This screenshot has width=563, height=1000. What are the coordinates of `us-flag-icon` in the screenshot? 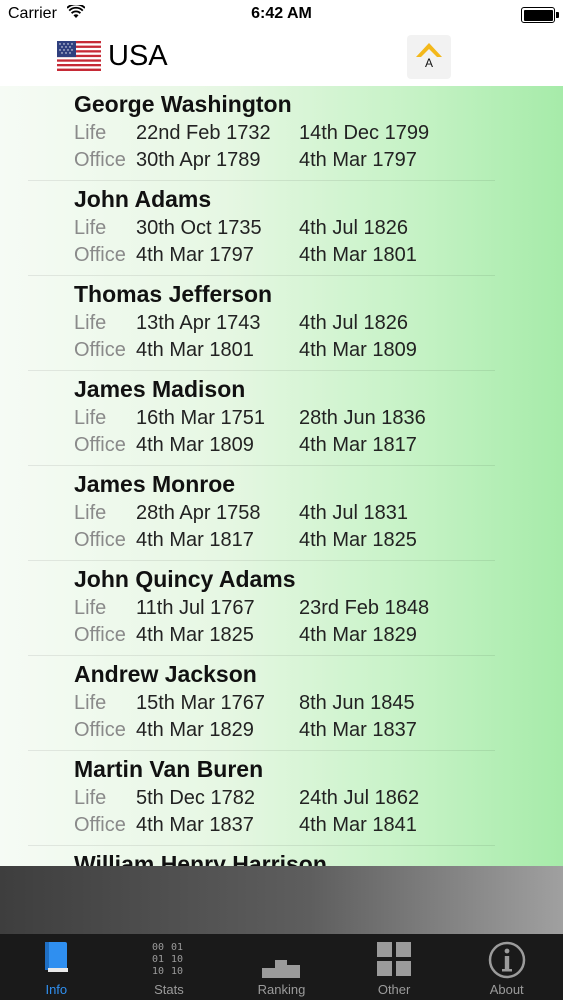 It's located at (79, 56).